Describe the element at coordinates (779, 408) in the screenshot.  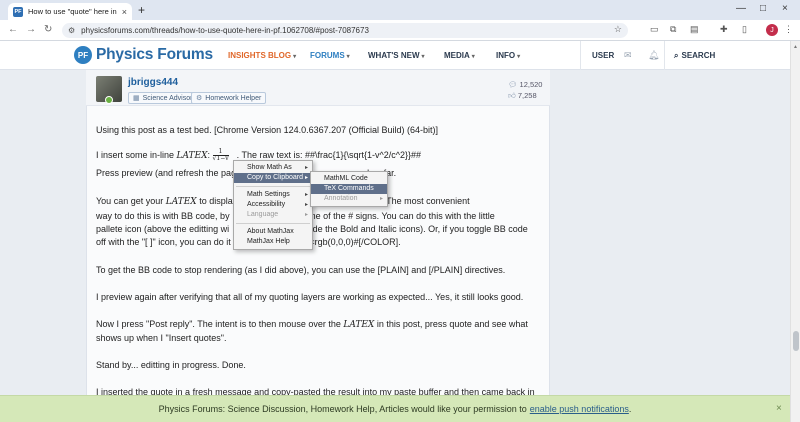
I see `close-icon: ×` at that location.